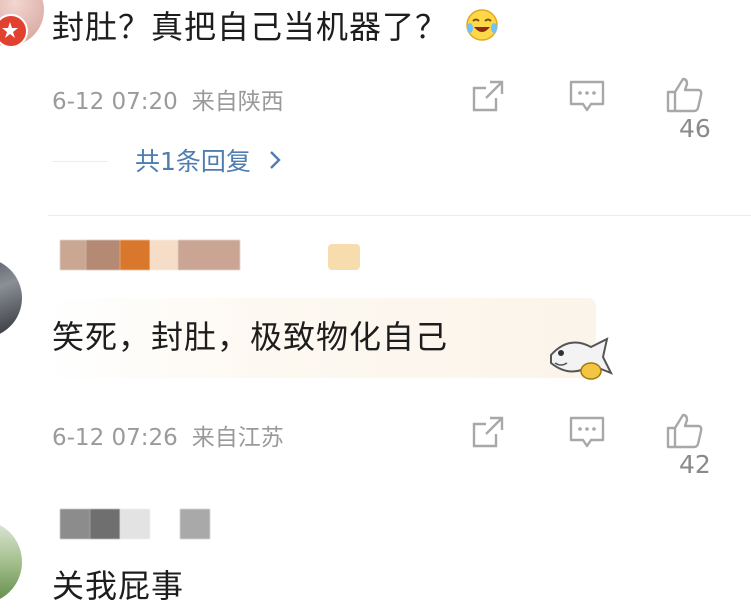 This screenshot has width=751, height=612. I want to click on reply-indent-line, so click(80, 161).